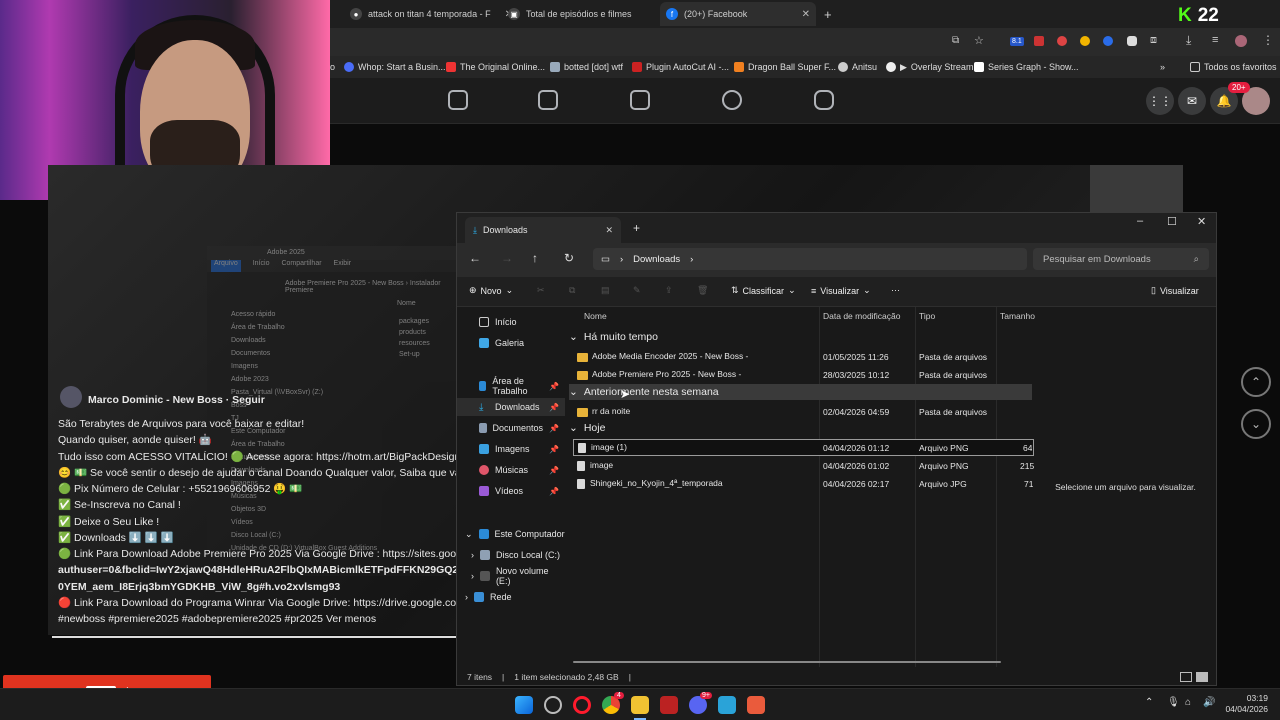  I want to click on gaming-icon, so click(824, 100).